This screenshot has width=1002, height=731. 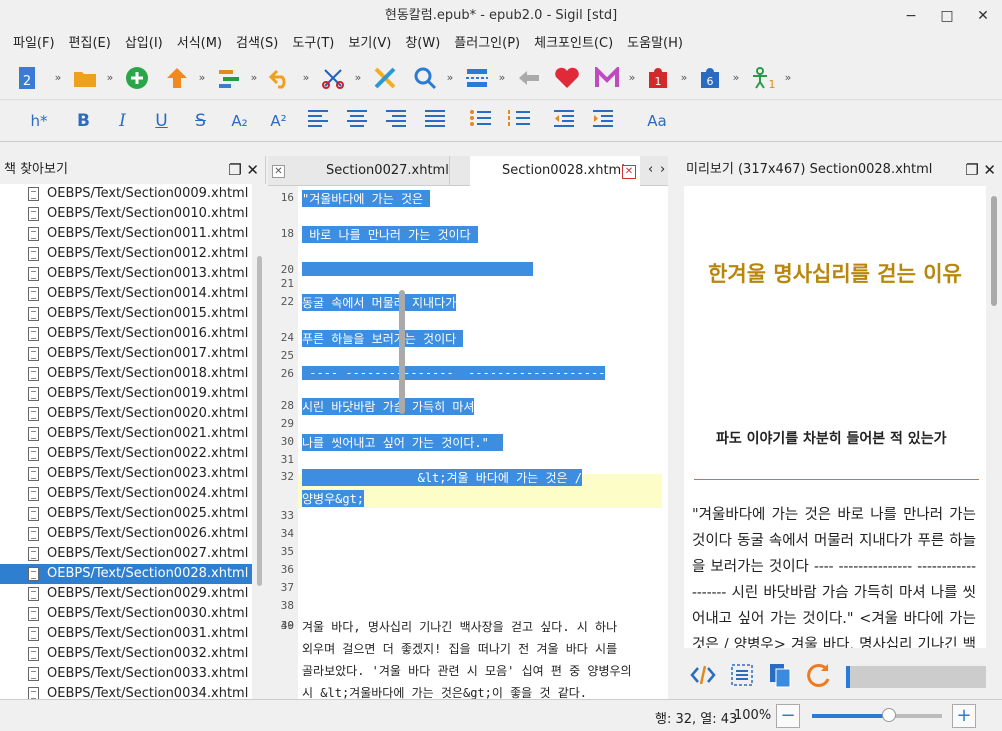 What do you see at coordinates (395, 120) in the screenshot?
I see `align-right-icon` at bounding box center [395, 120].